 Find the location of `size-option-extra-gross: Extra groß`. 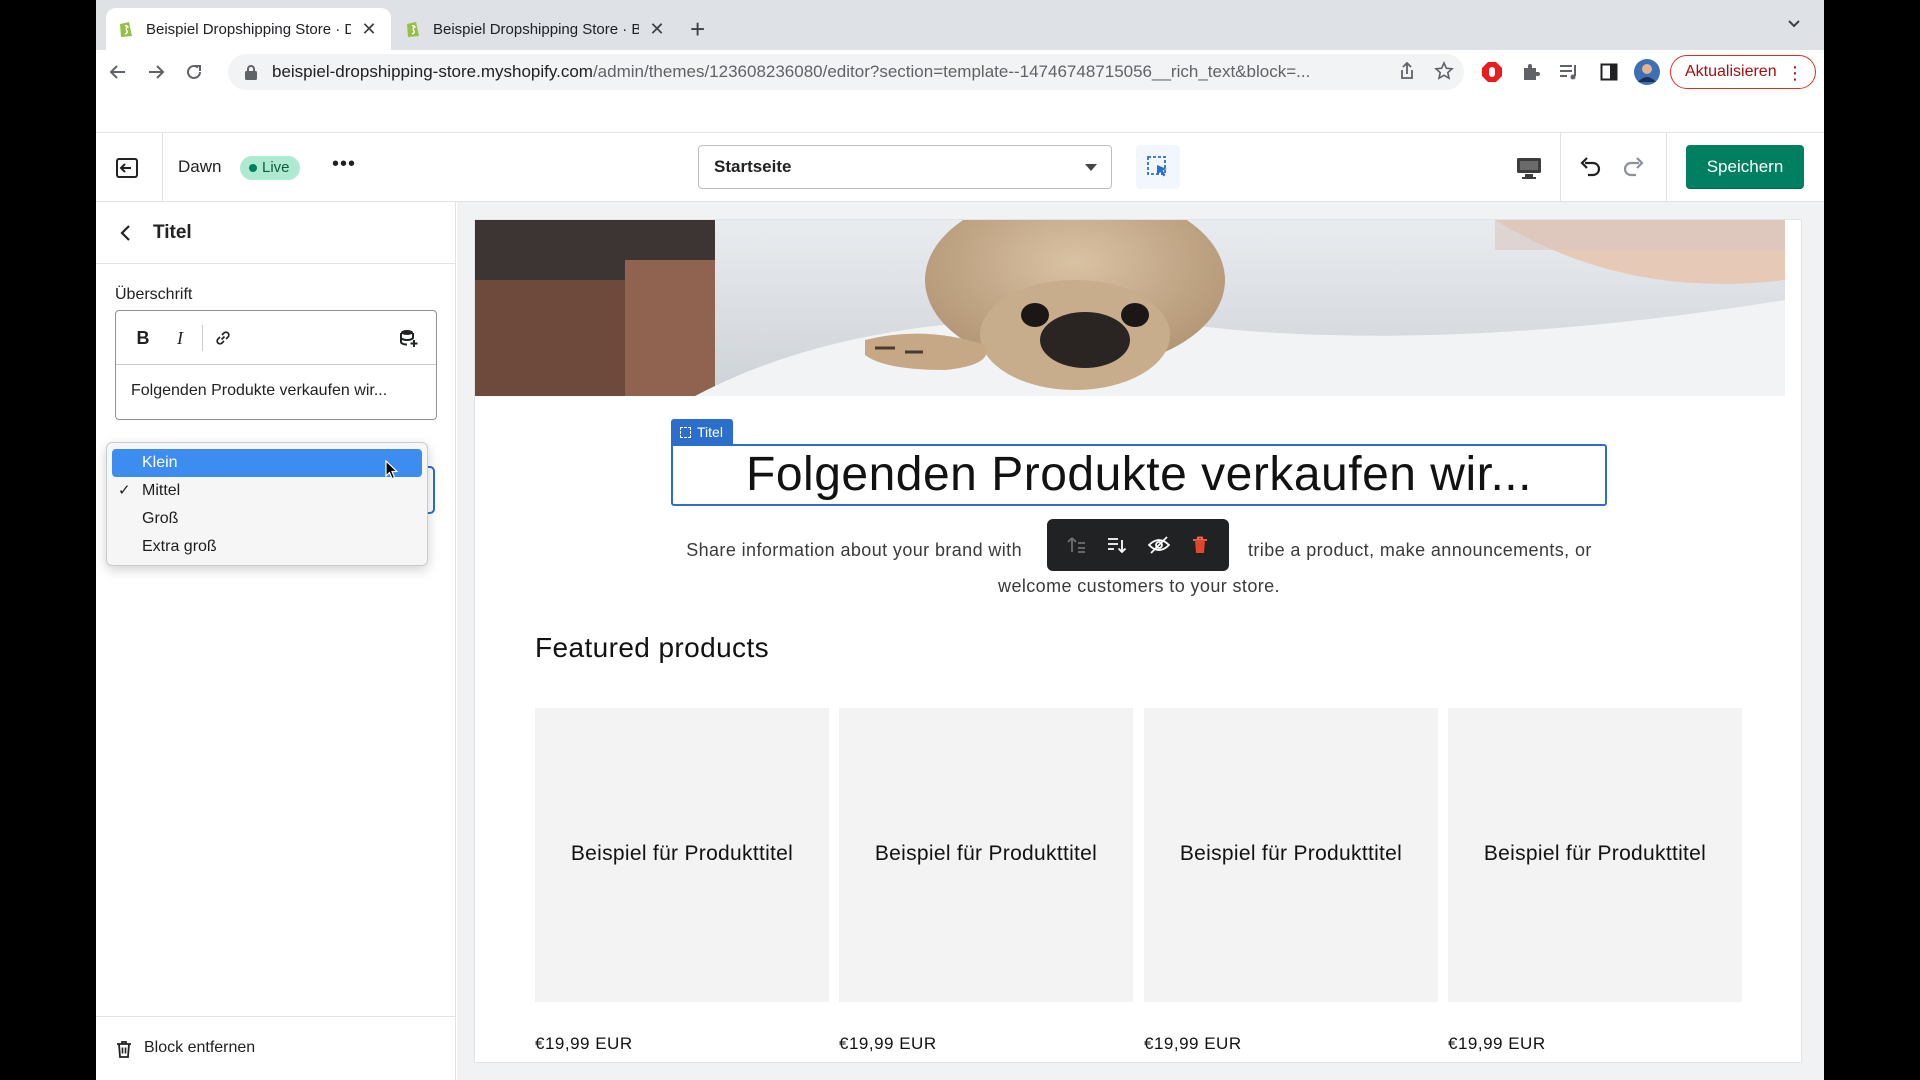

size-option-extra-gross: Extra groß is located at coordinates (267, 547).